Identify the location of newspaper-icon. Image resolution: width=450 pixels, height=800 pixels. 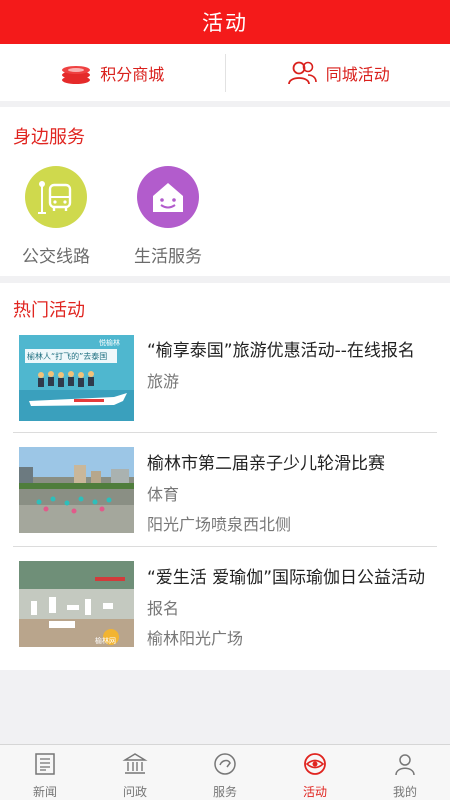
(45, 766).